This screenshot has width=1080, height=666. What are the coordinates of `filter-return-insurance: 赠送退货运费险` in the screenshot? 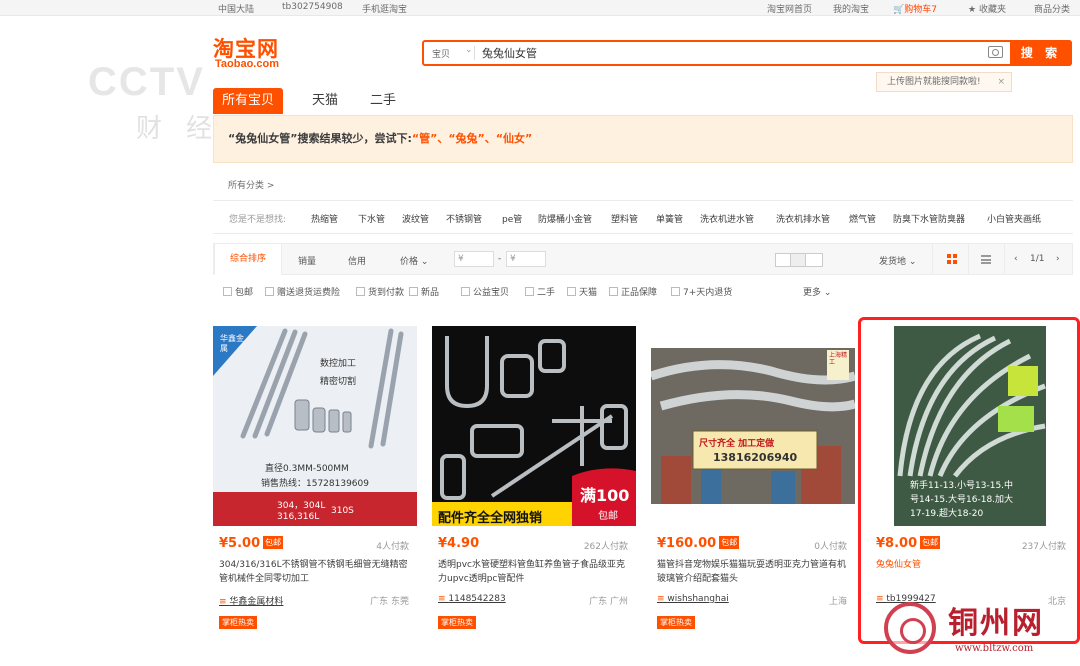 It's located at (302, 291).